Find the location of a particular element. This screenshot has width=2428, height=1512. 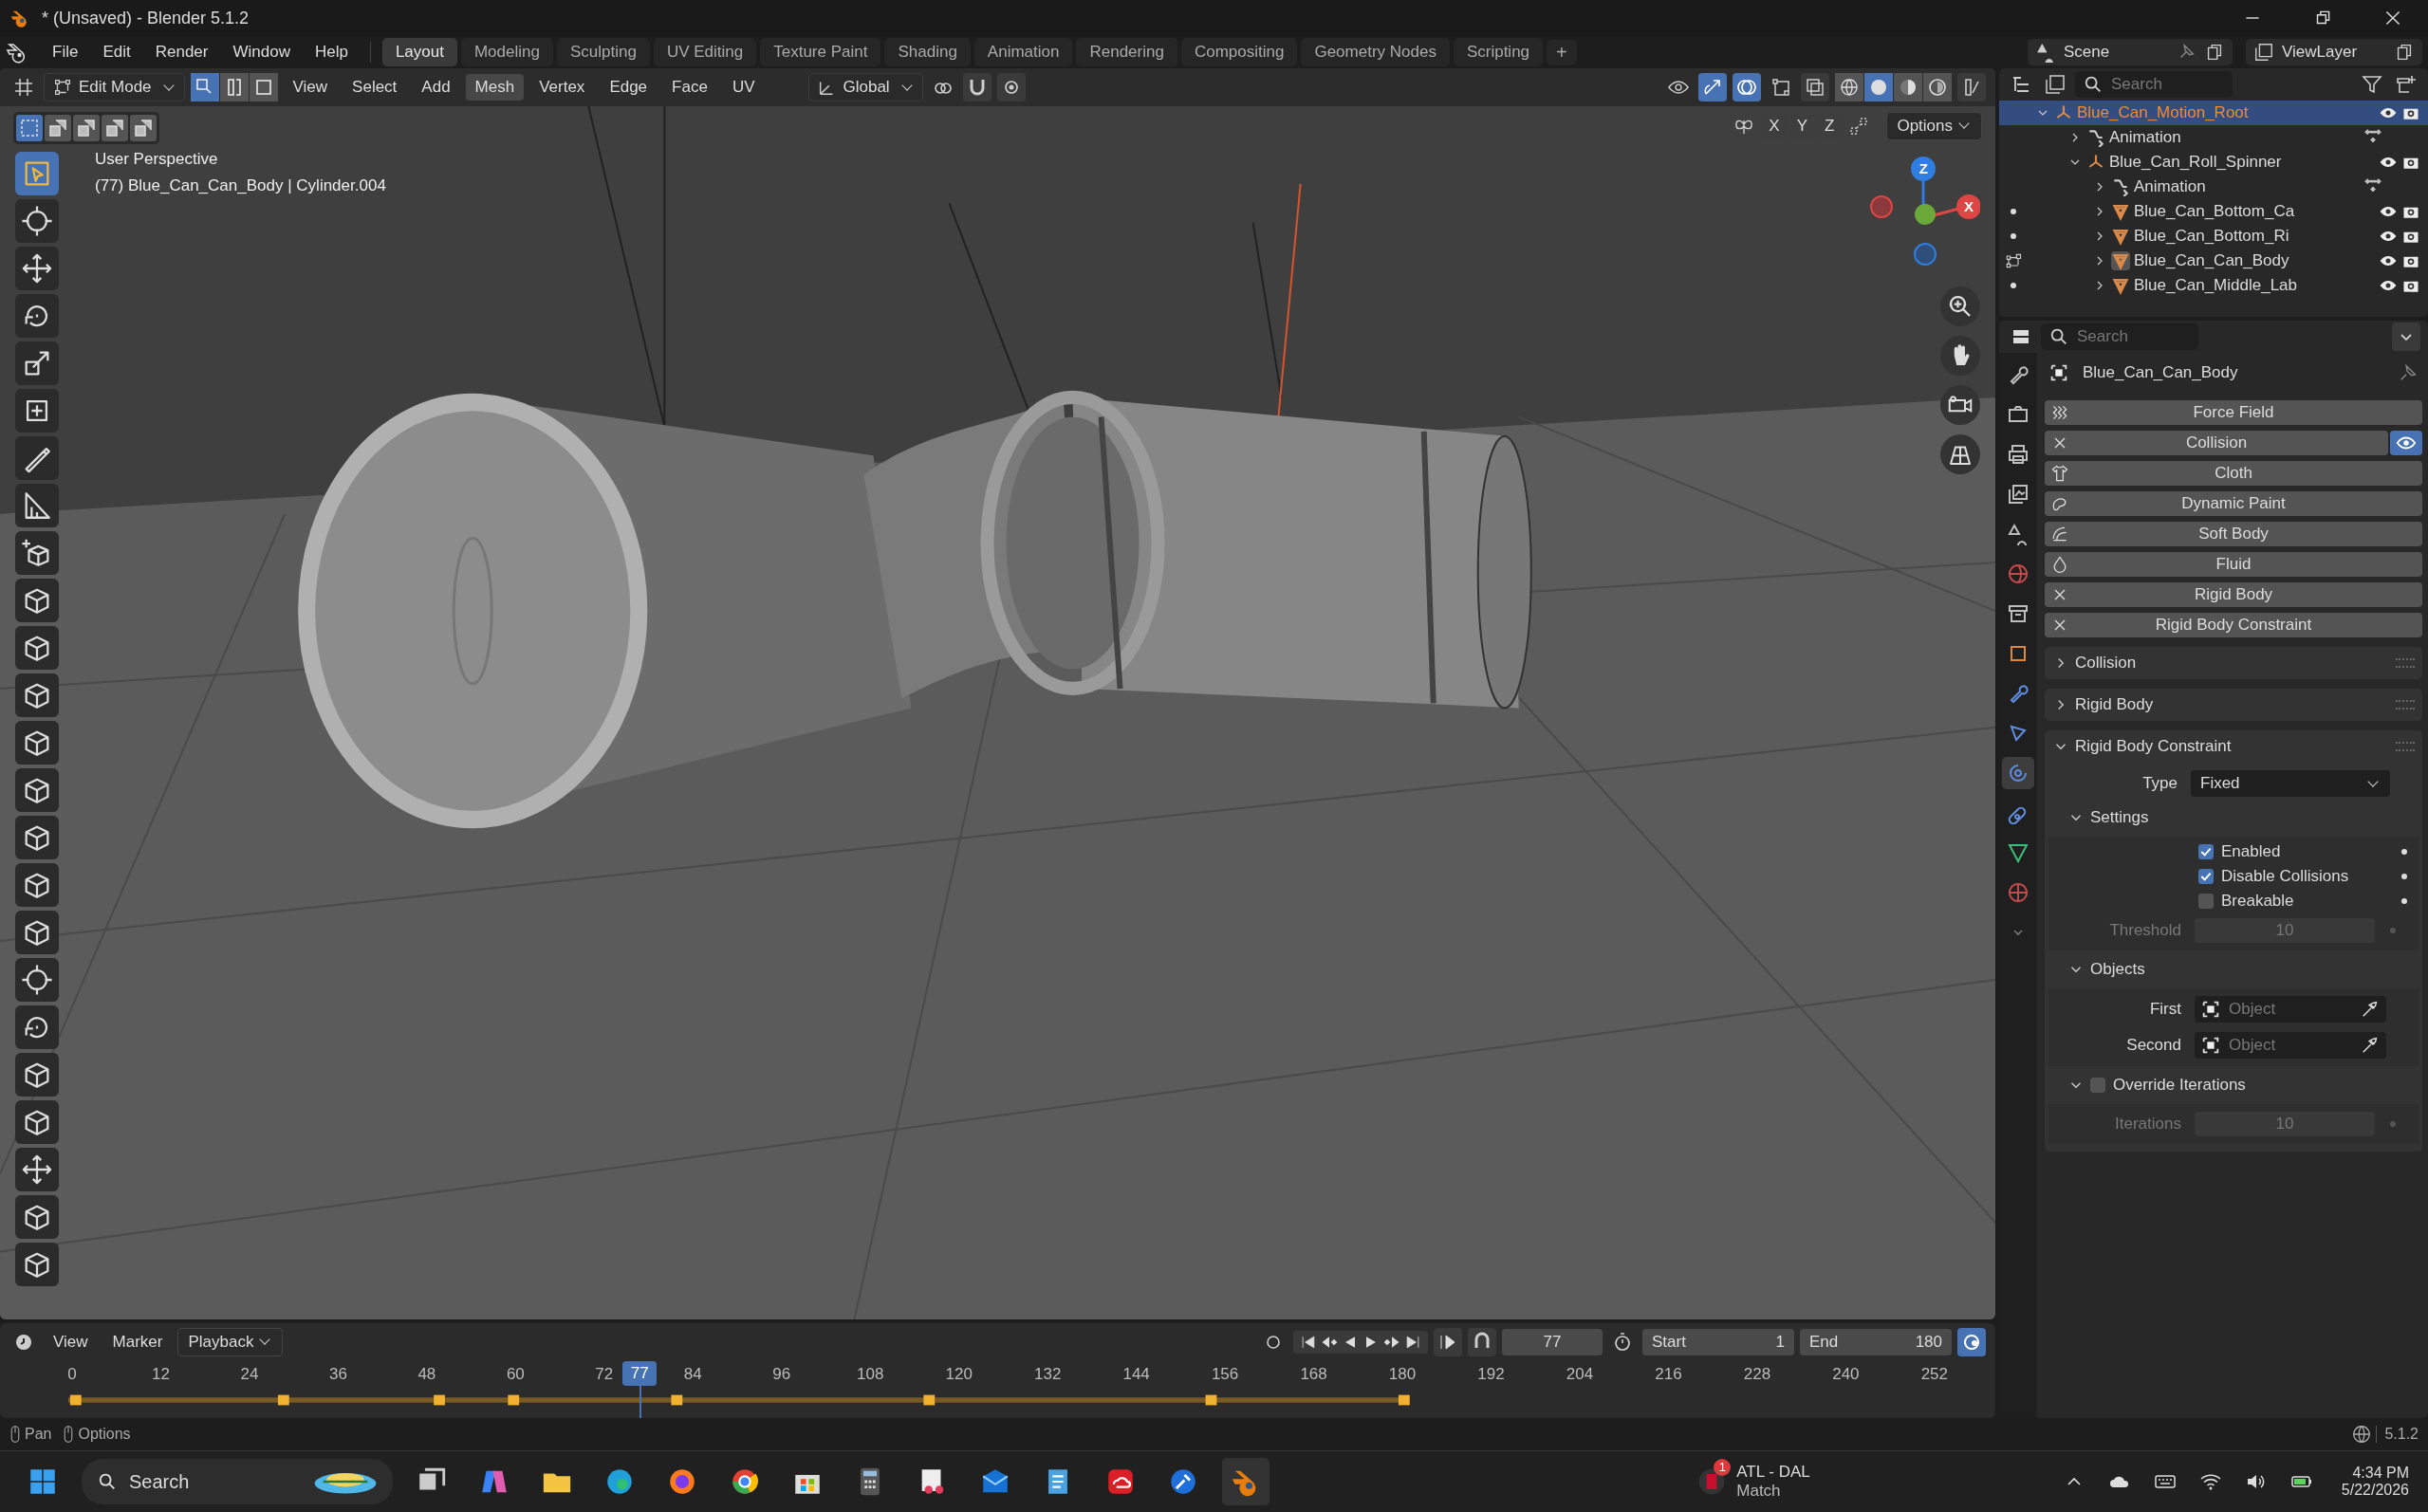

cloth-button: Cloth is located at coordinates (2233, 473).